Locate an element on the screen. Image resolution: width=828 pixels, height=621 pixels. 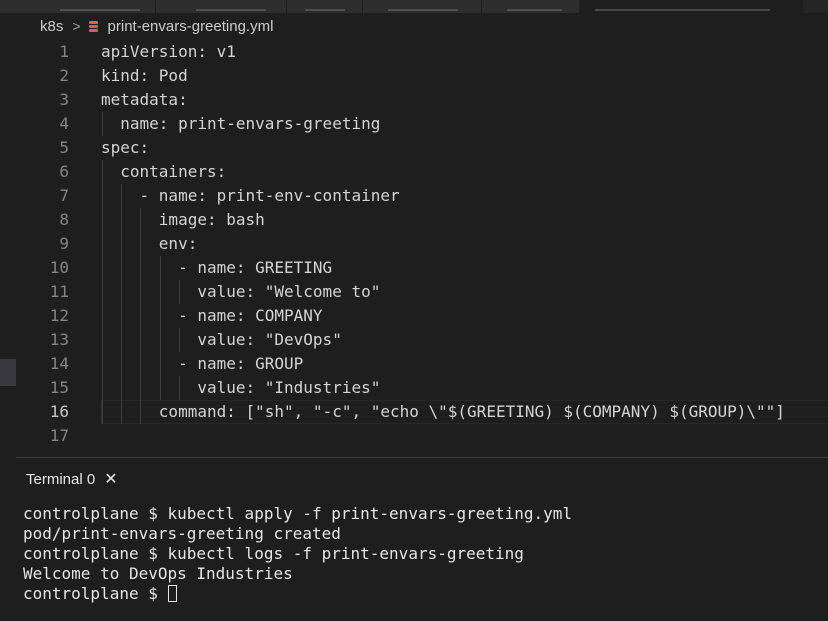
line-number: 13 is located at coordinates (59, 339).